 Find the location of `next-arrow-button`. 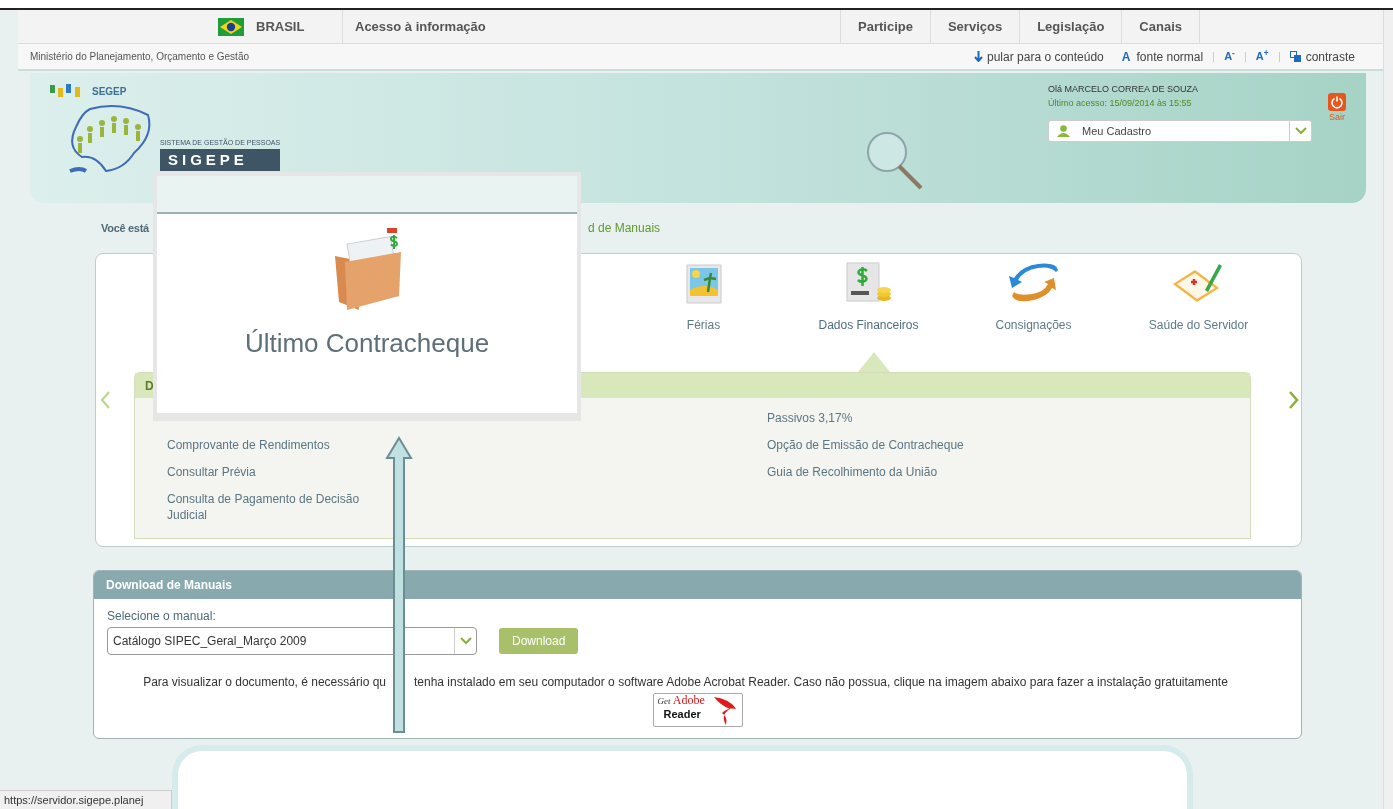

next-arrow-button is located at coordinates (1294, 400).